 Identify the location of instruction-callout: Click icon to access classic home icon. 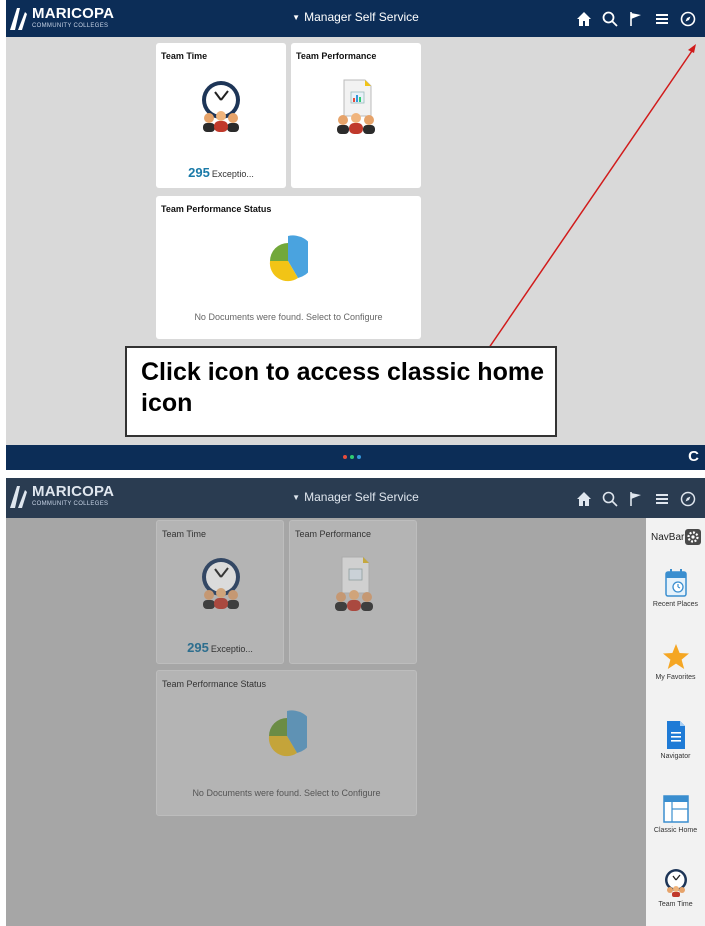
(341, 391).